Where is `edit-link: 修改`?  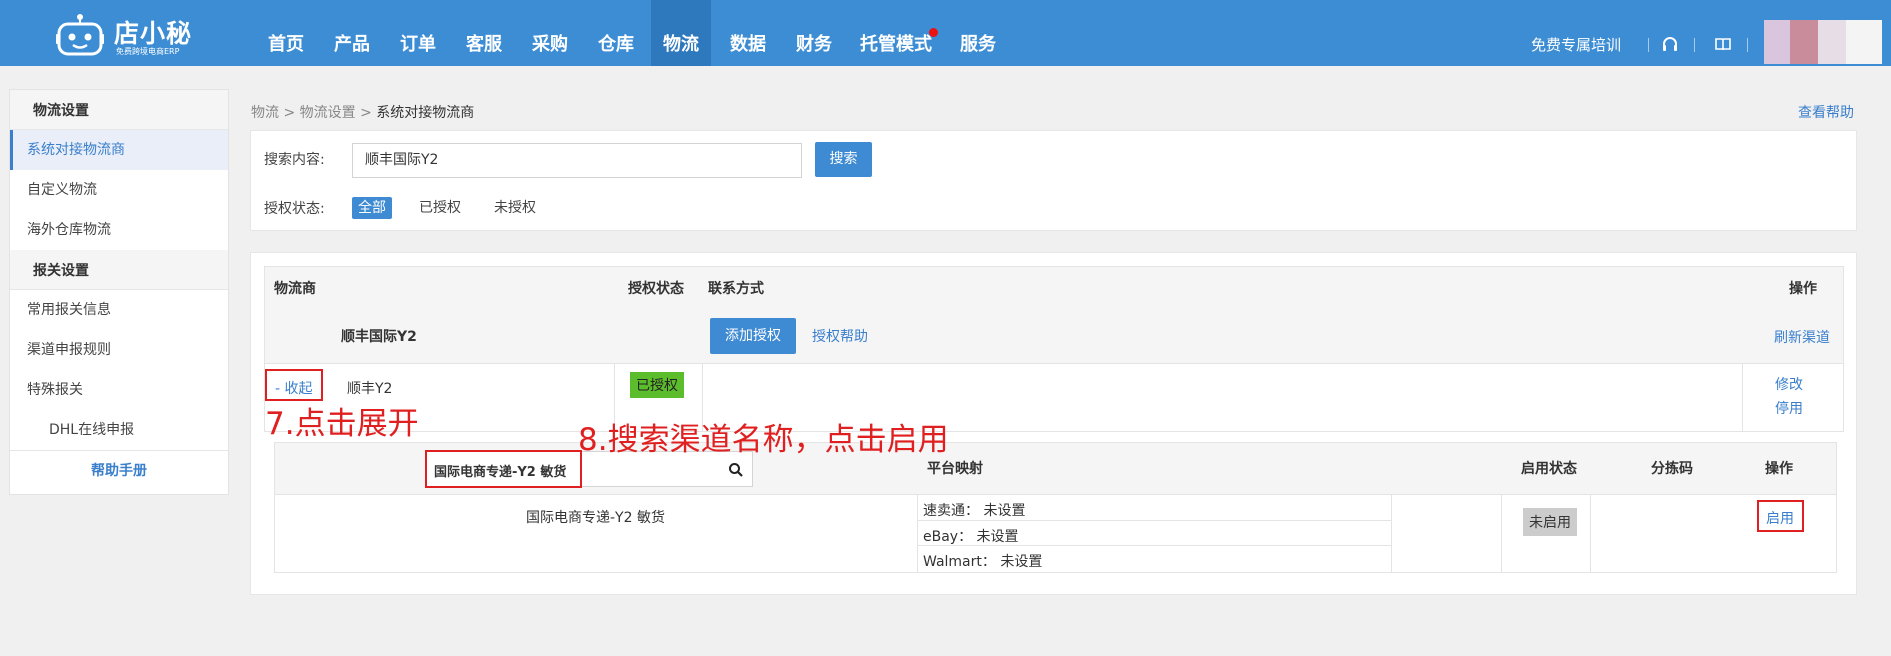
edit-link: 修改 is located at coordinates (1789, 384).